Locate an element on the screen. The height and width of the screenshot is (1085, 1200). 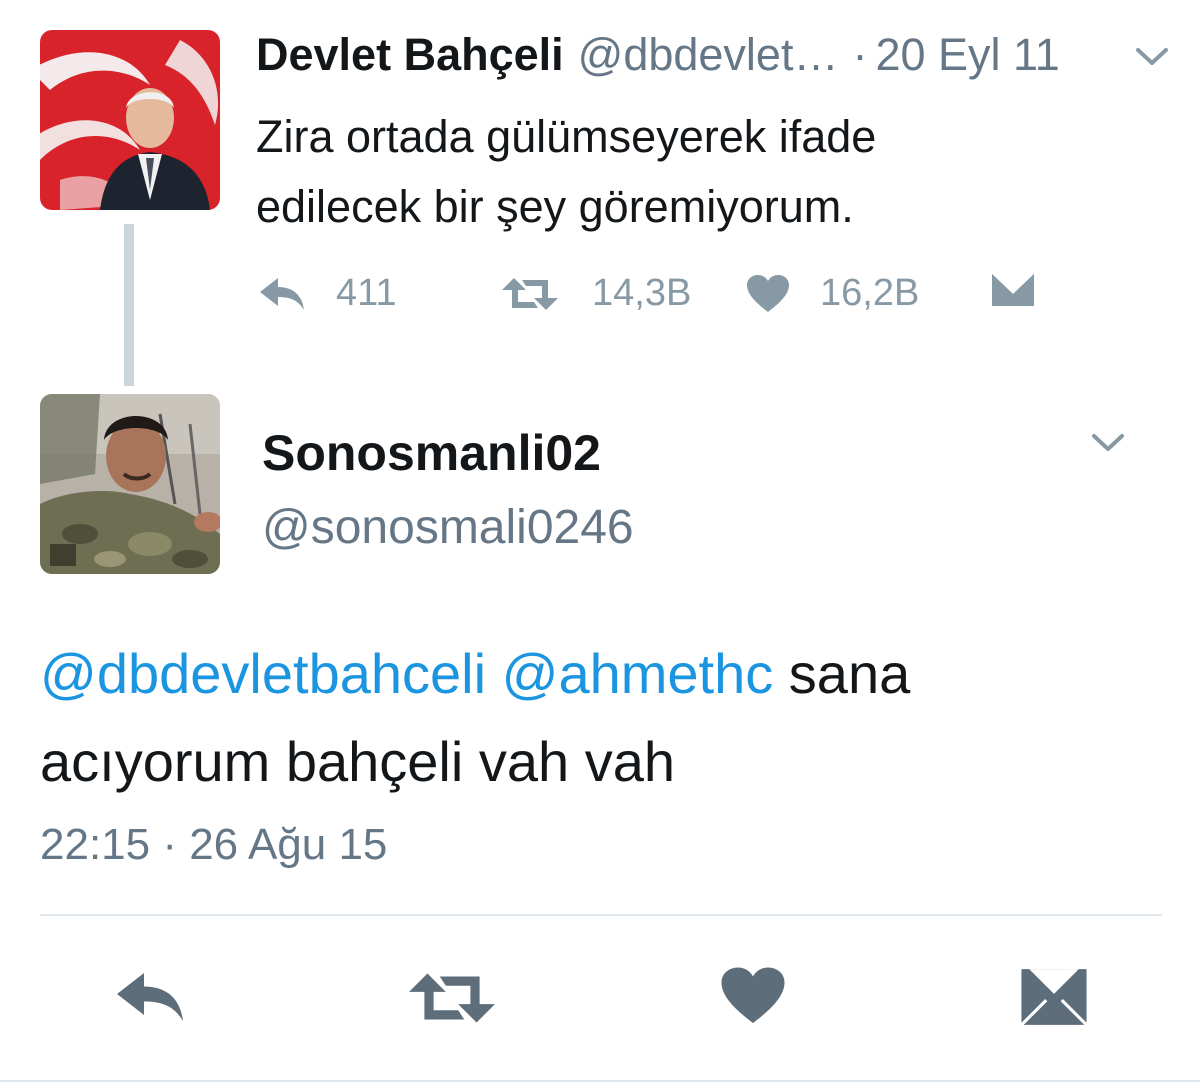
like-count: 16,2B is located at coordinates (870, 293).